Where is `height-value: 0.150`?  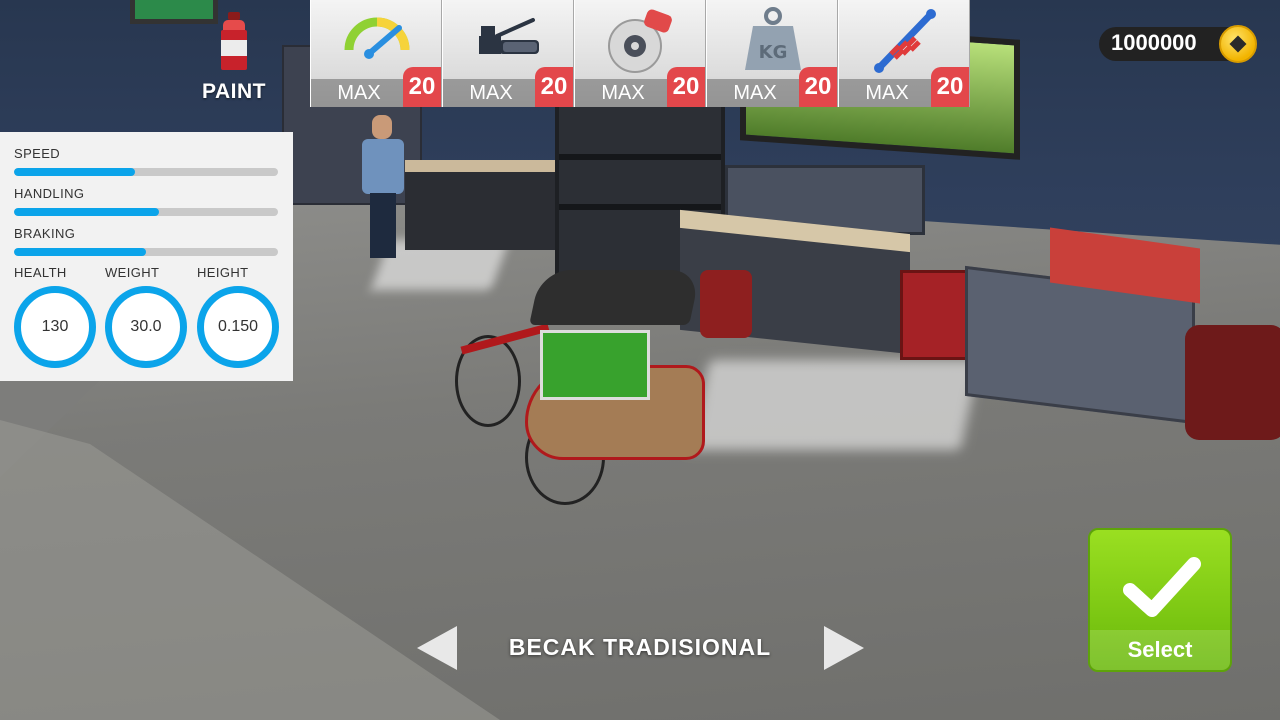
height-value: 0.150 is located at coordinates (238, 327).